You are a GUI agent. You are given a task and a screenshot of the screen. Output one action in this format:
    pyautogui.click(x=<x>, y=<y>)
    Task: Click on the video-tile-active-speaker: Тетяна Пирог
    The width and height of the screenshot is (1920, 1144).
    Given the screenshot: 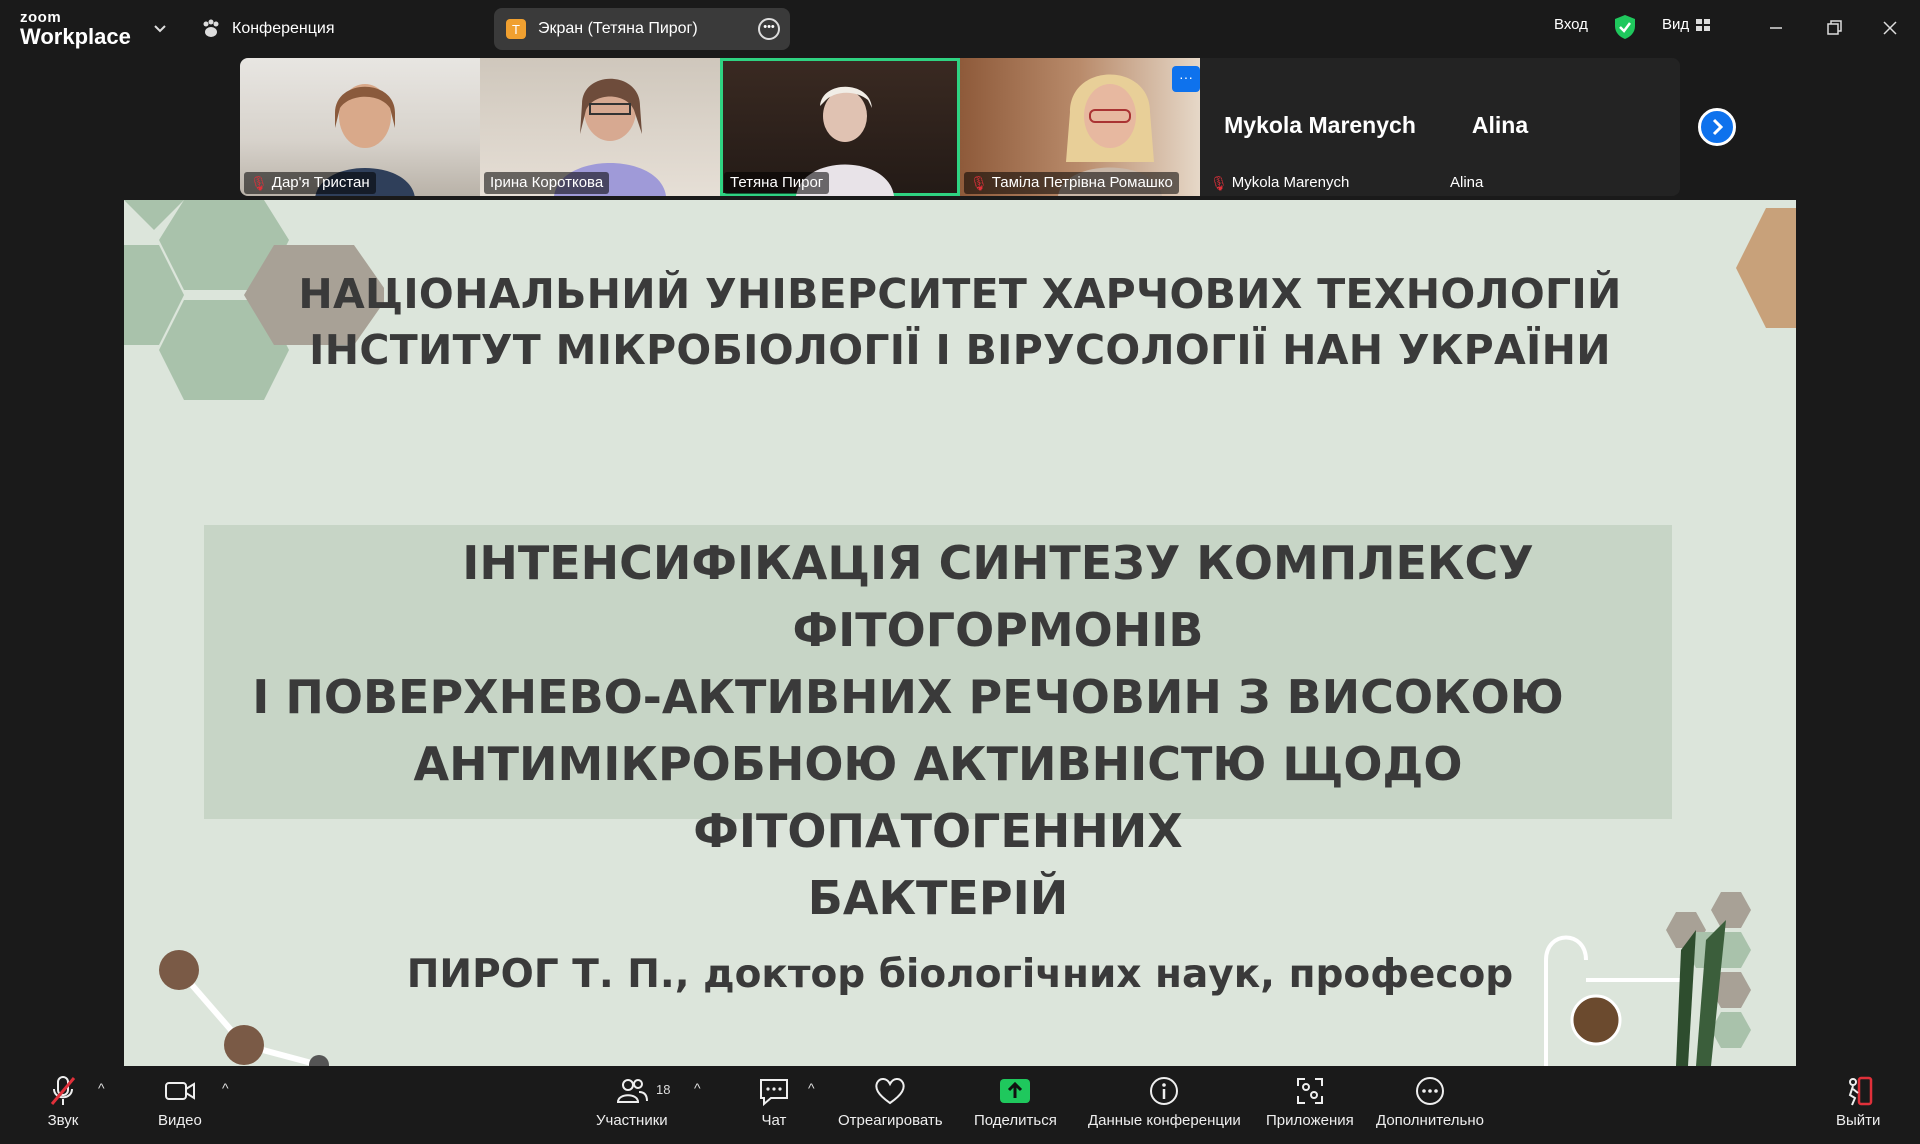 What is the action you would take?
    pyautogui.click(x=840, y=127)
    